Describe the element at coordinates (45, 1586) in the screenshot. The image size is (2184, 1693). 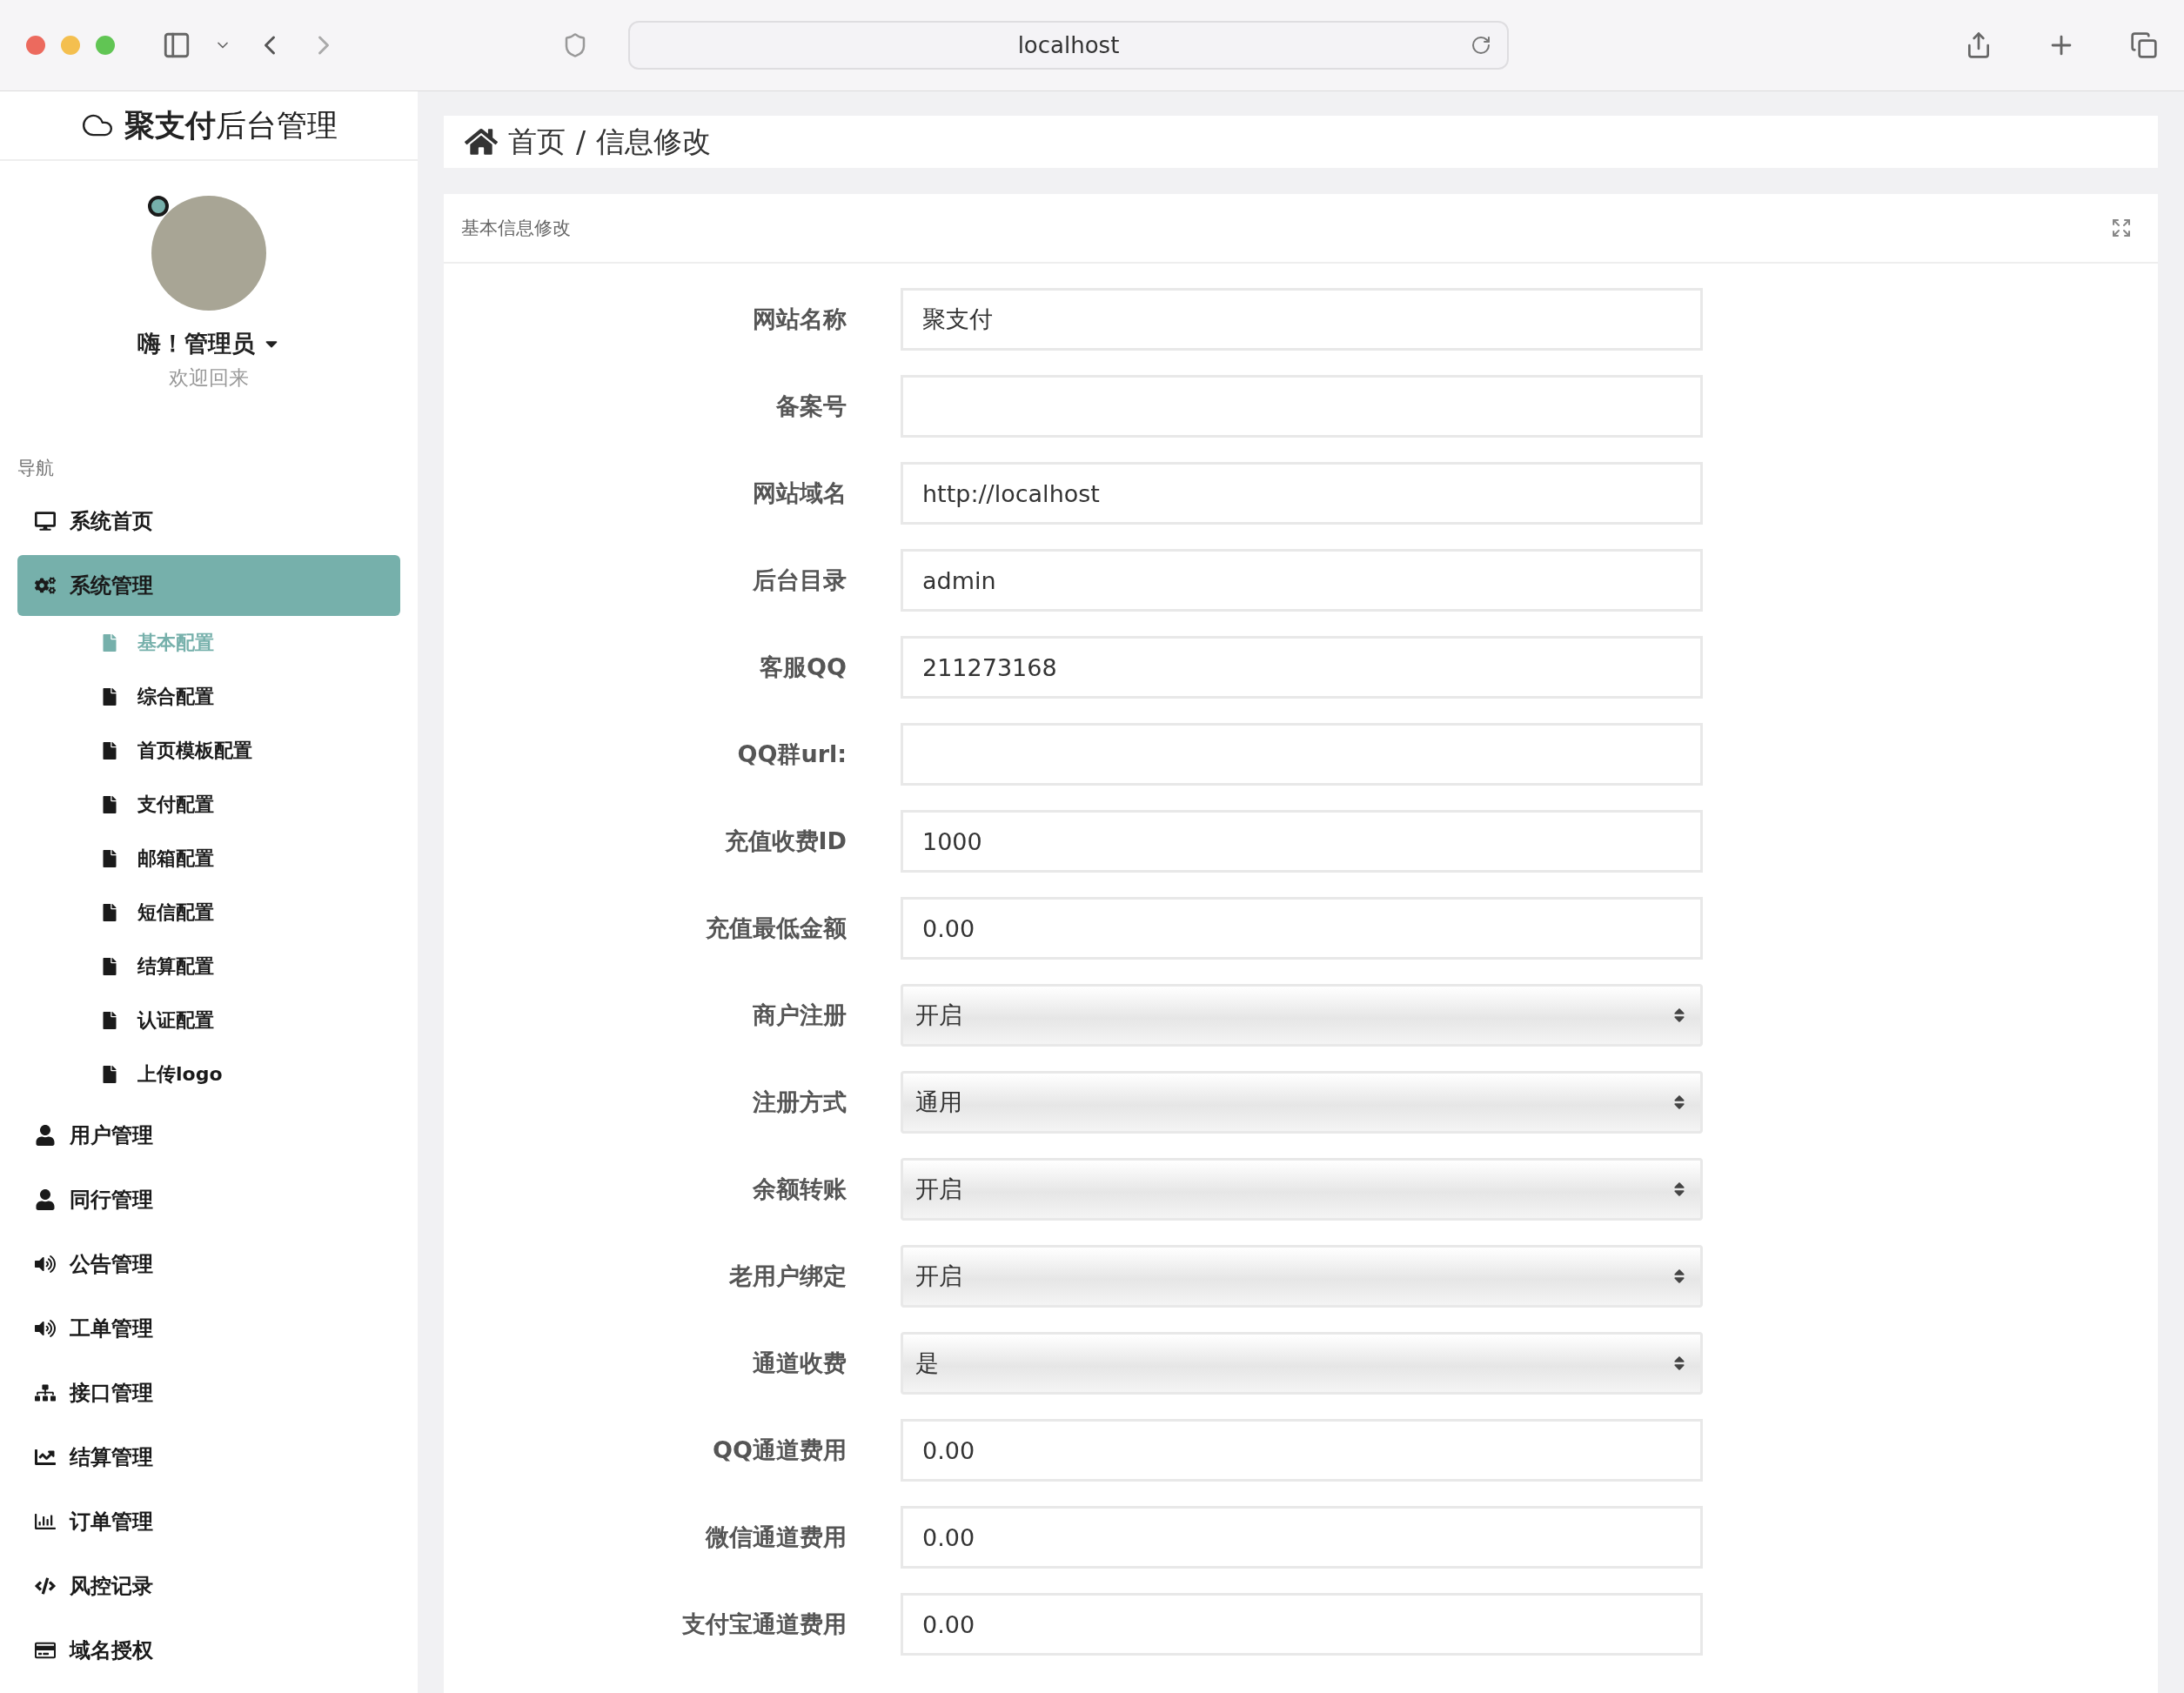
I see `code-icon` at that location.